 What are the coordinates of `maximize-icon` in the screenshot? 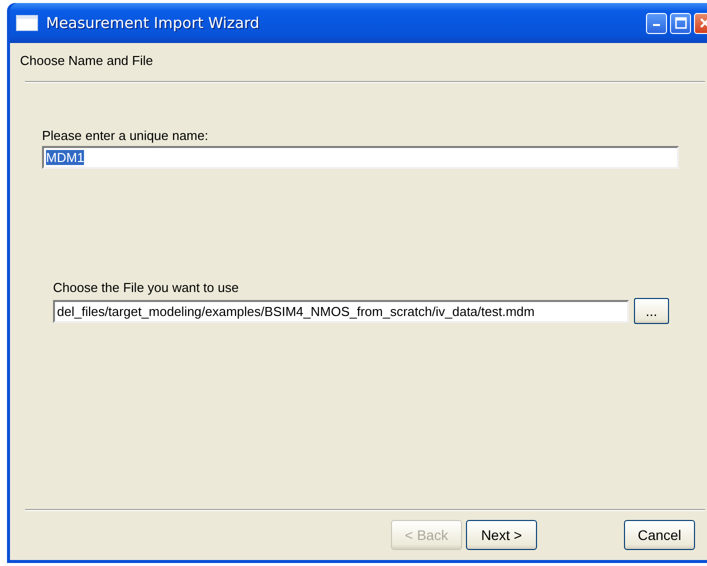 It's located at (680, 23).